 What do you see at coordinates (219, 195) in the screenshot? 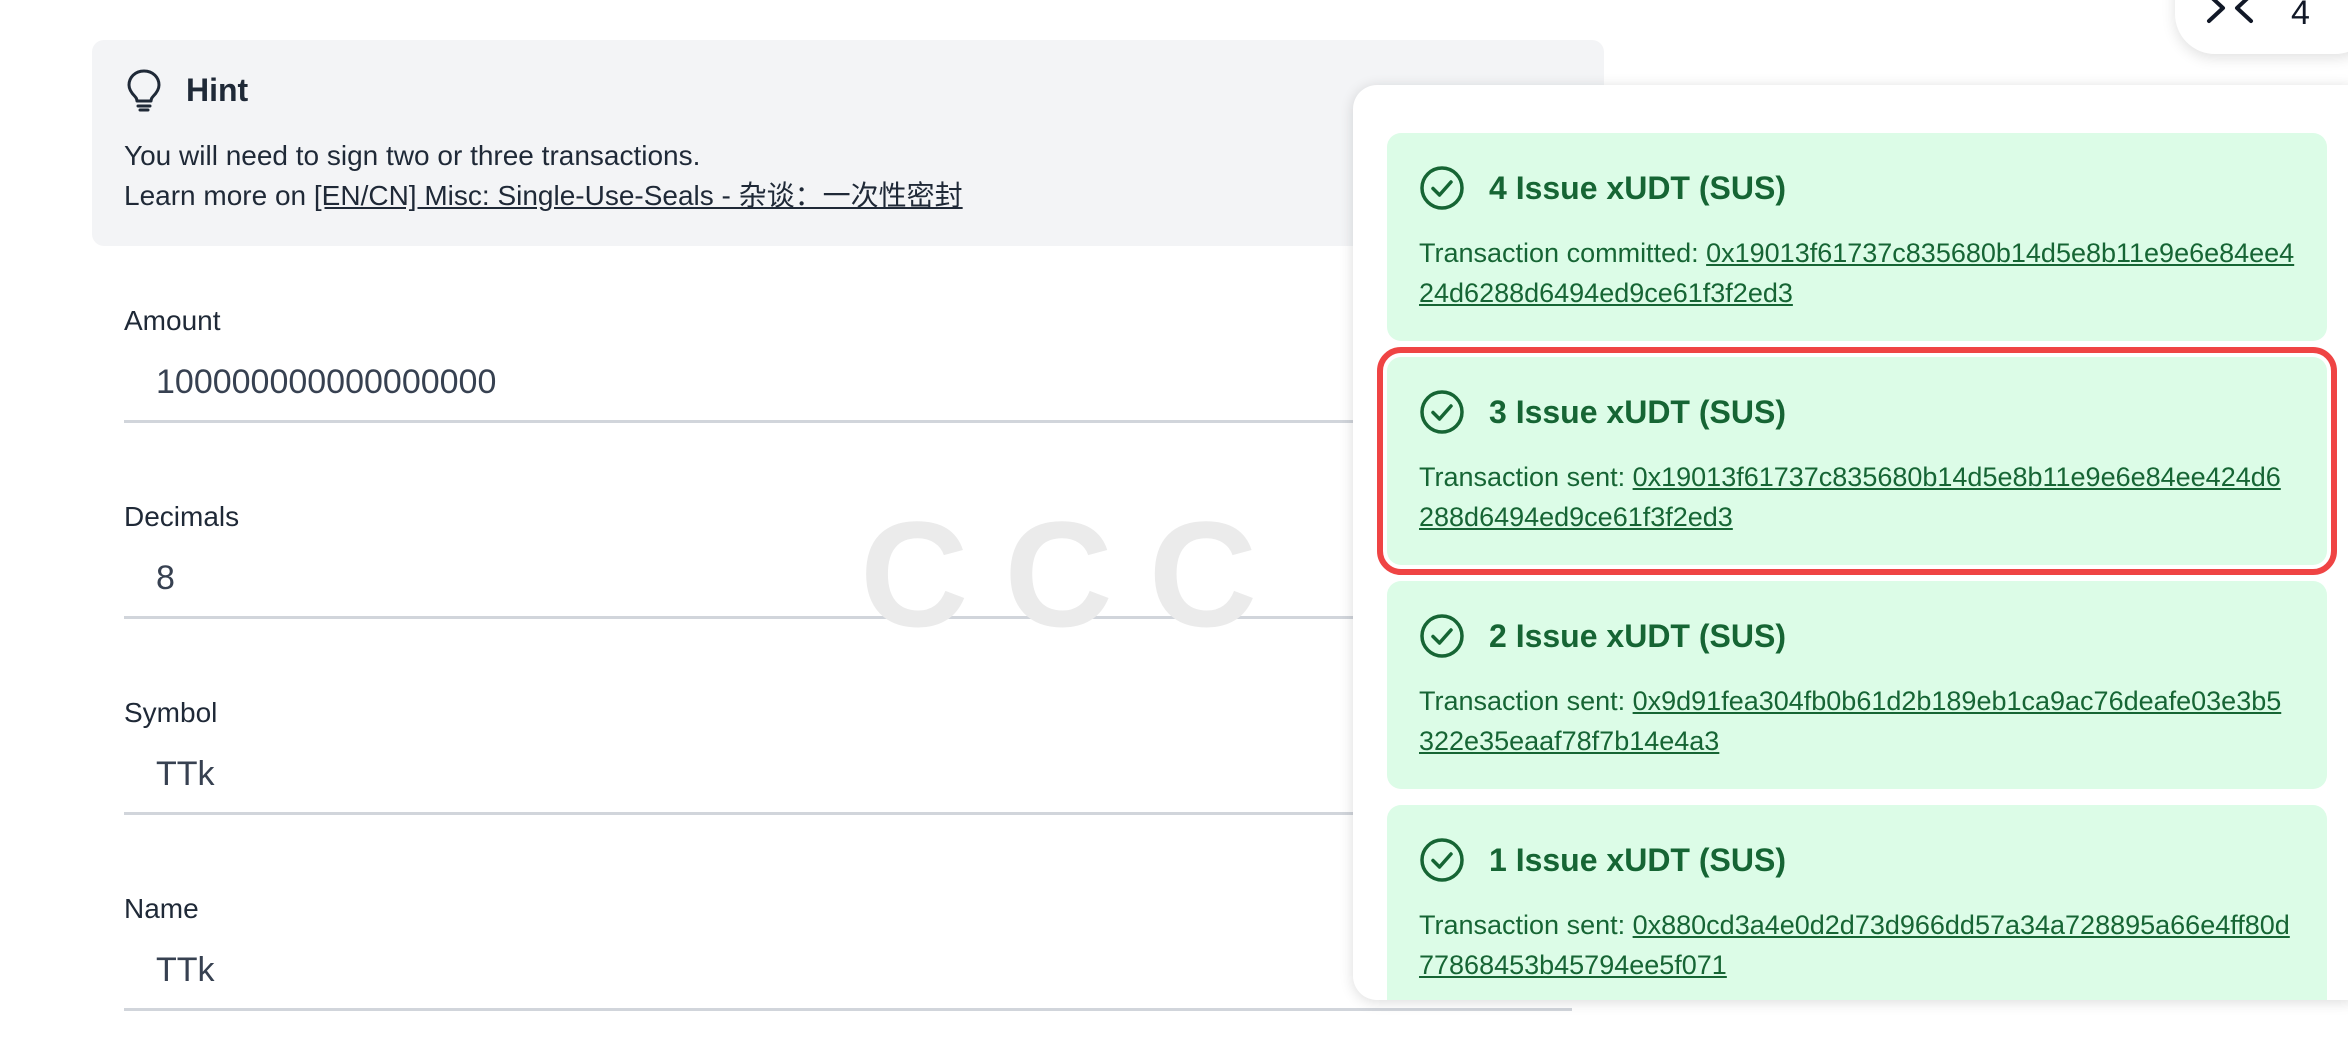
I see `hint-learn-more-prefix: Learn more on` at bounding box center [219, 195].